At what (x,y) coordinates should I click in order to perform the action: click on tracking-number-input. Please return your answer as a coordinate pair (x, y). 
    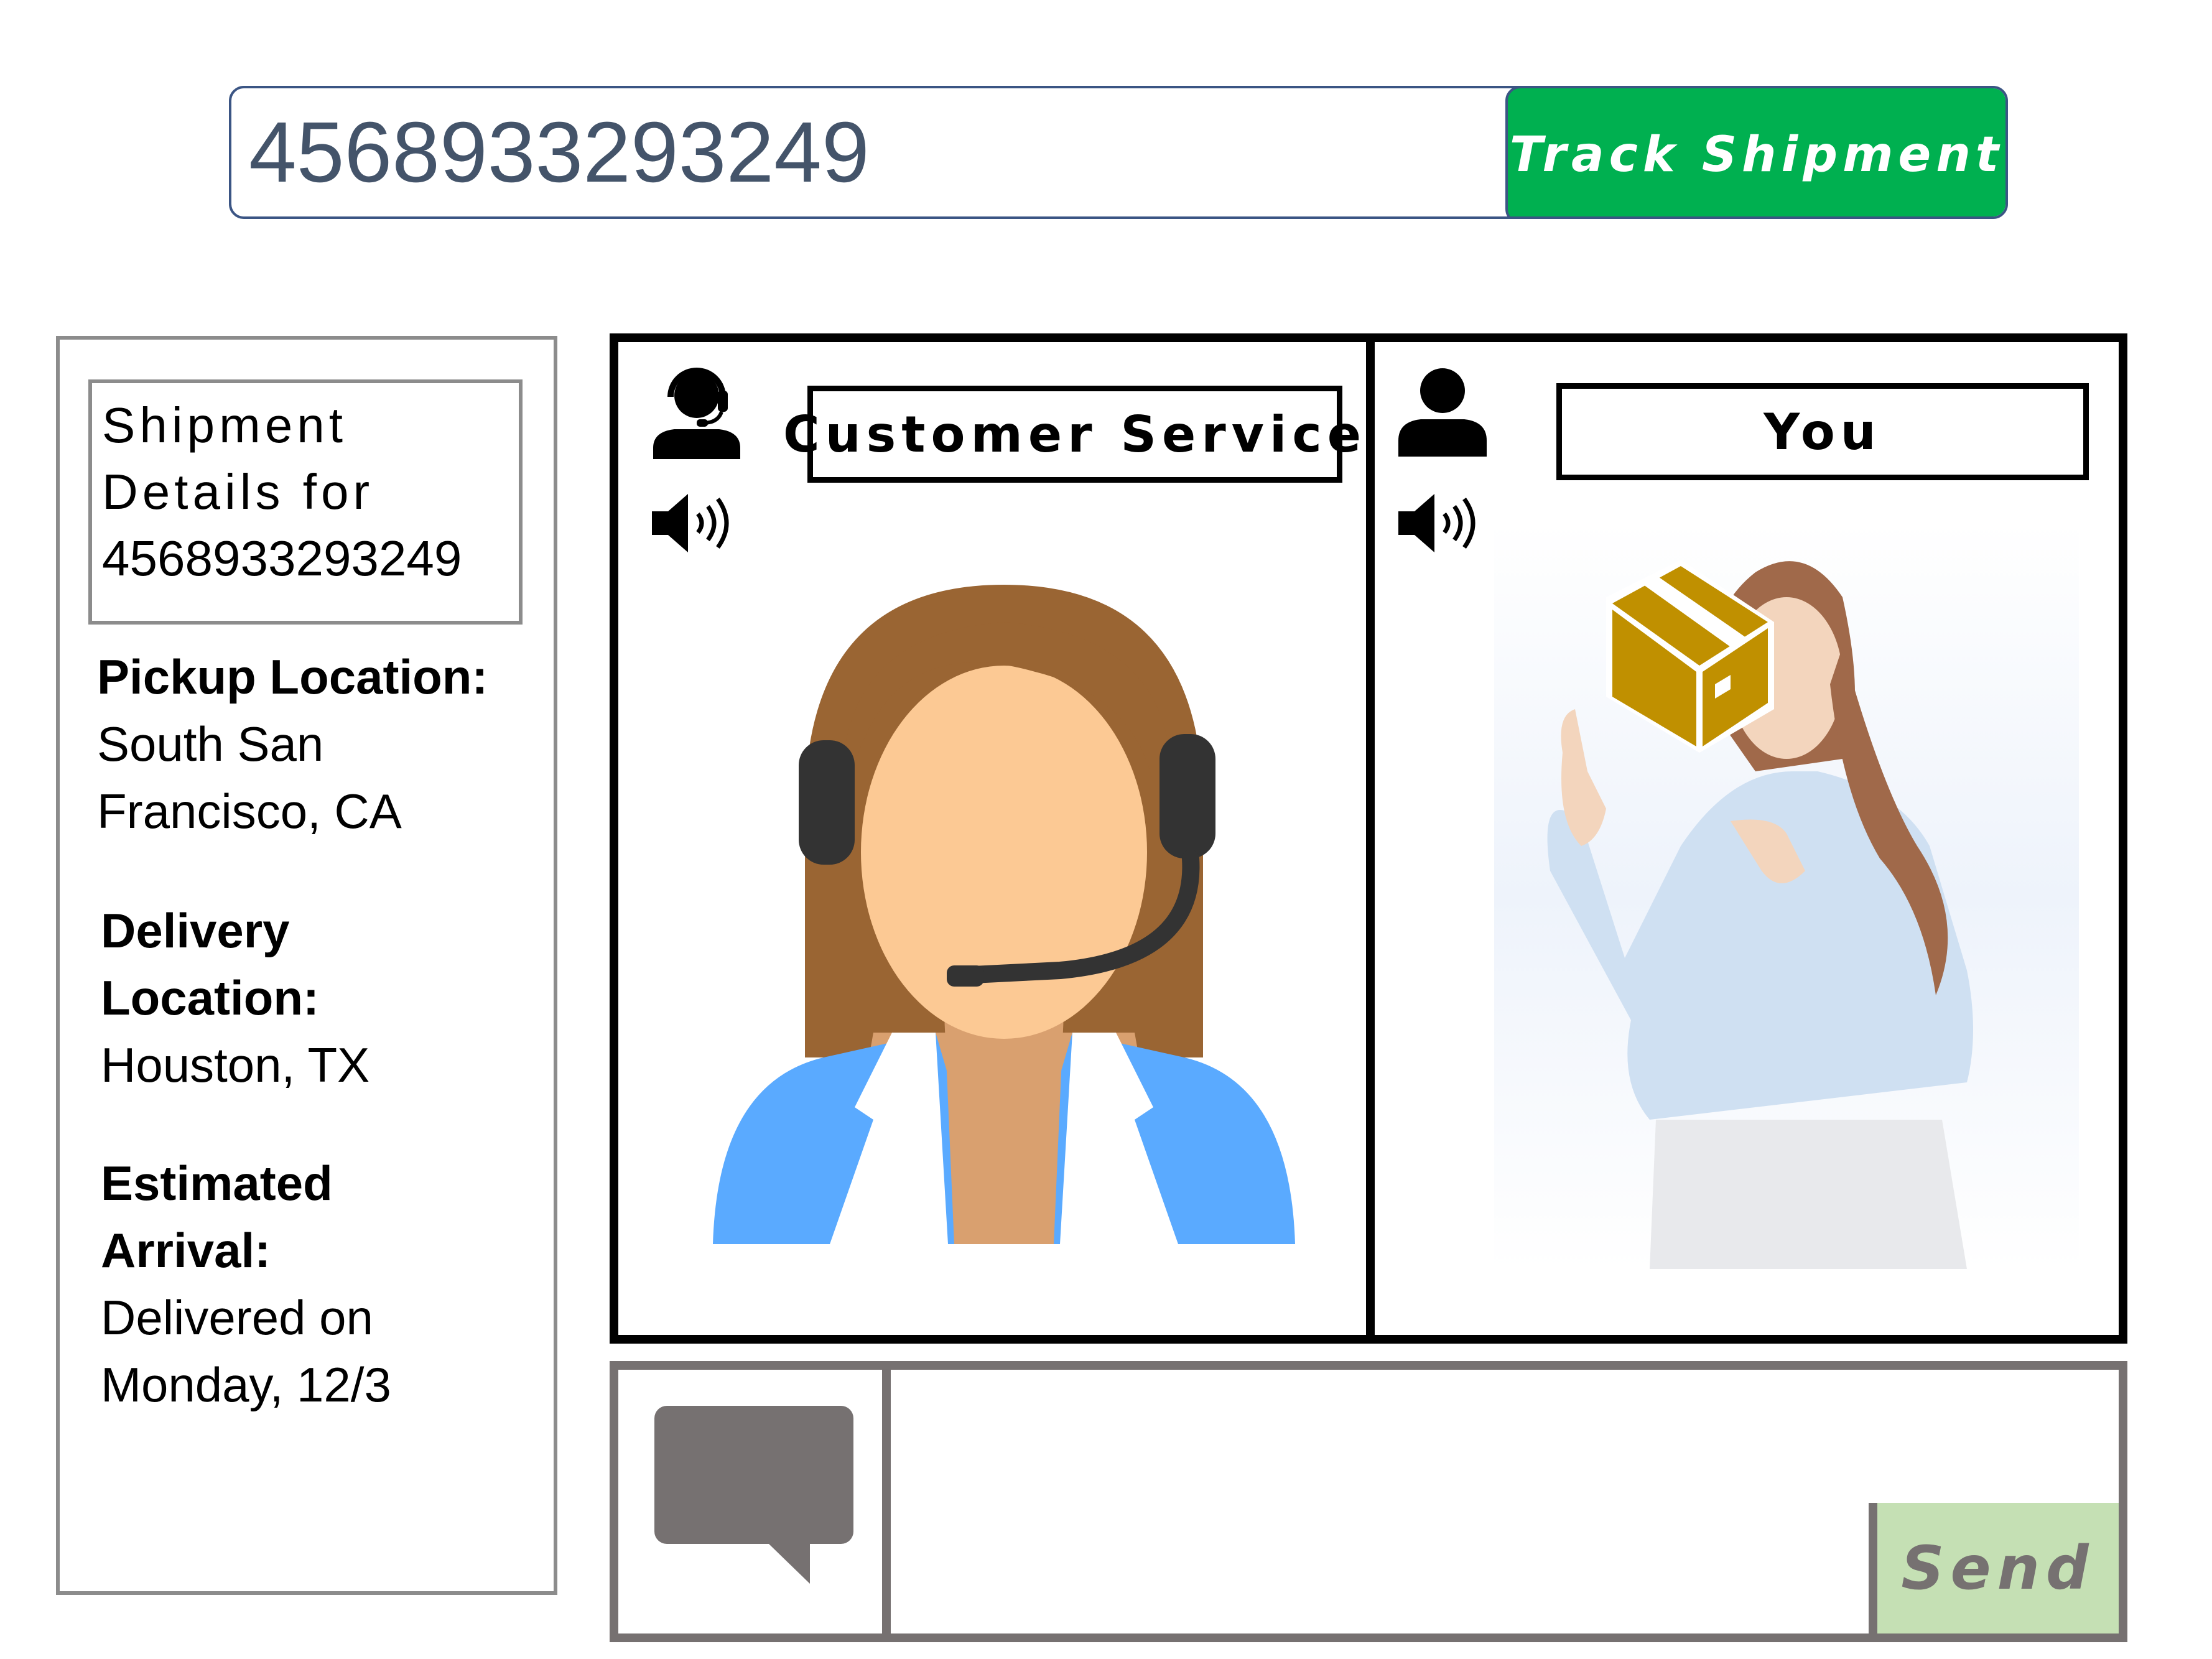
    Looking at the image, I should click on (883, 152).